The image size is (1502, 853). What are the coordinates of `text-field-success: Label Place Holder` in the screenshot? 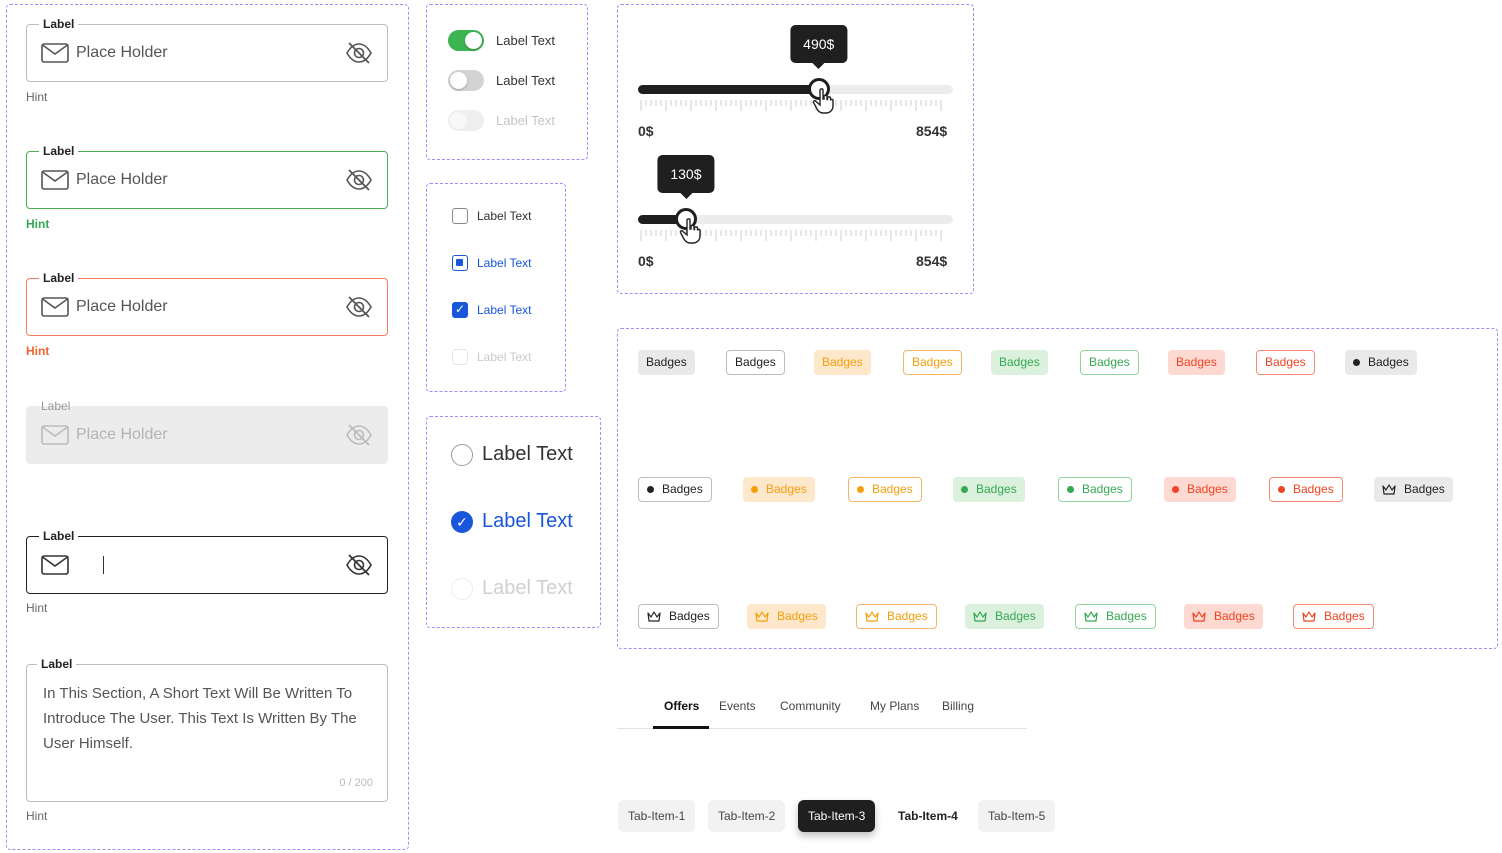 It's located at (207, 176).